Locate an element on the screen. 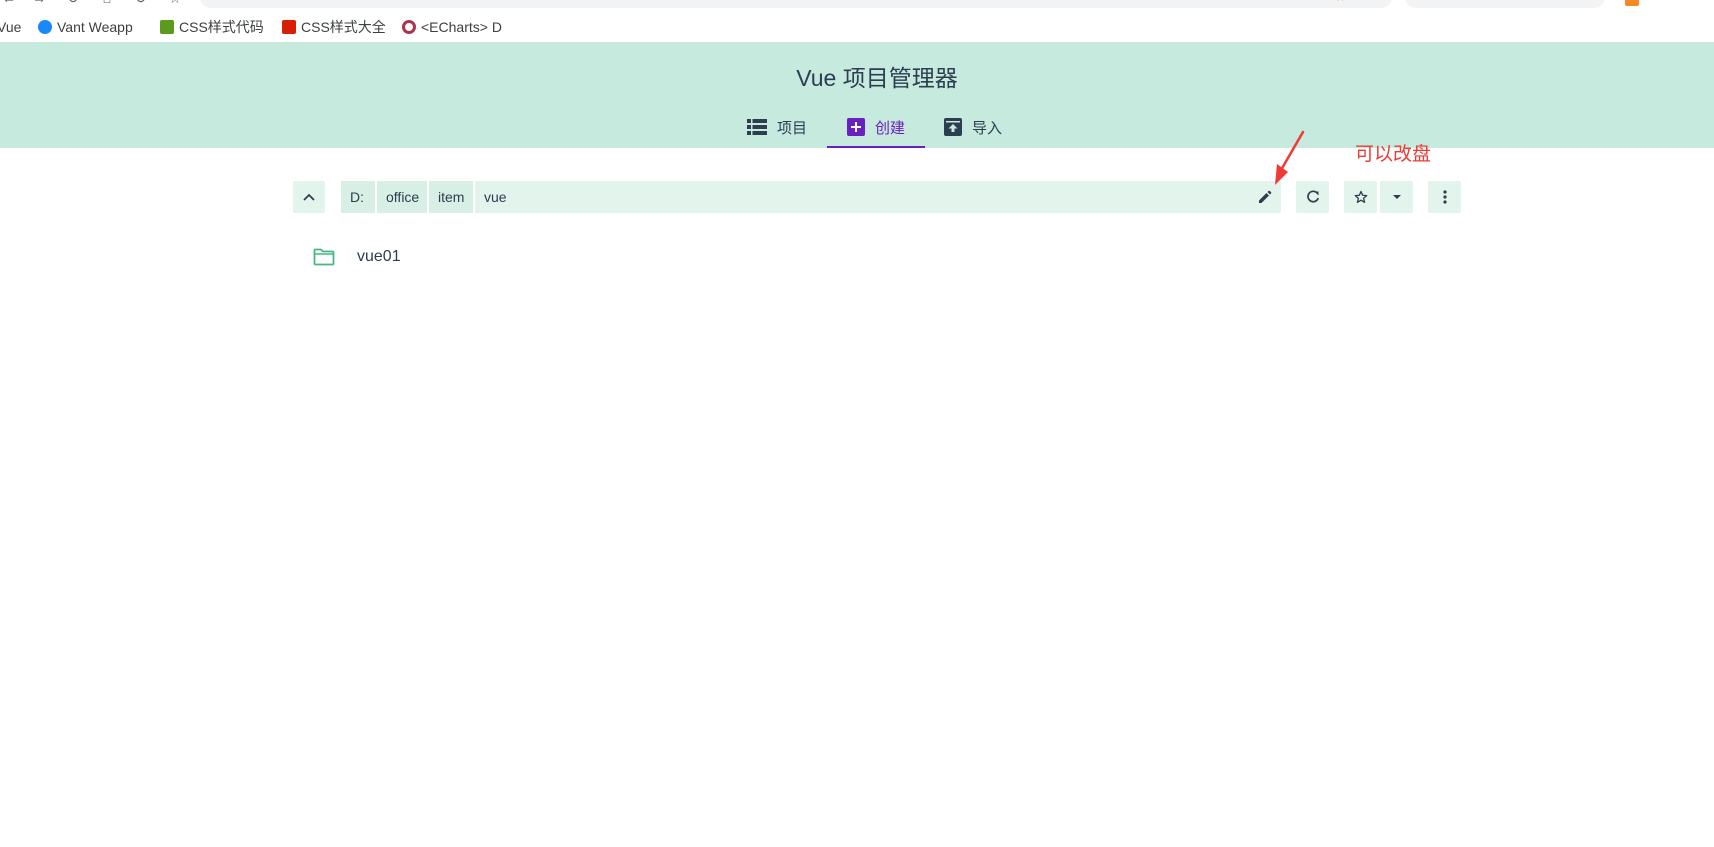 The height and width of the screenshot is (847, 1714). tab-import: 导入 is located at coordinates (984, 127).